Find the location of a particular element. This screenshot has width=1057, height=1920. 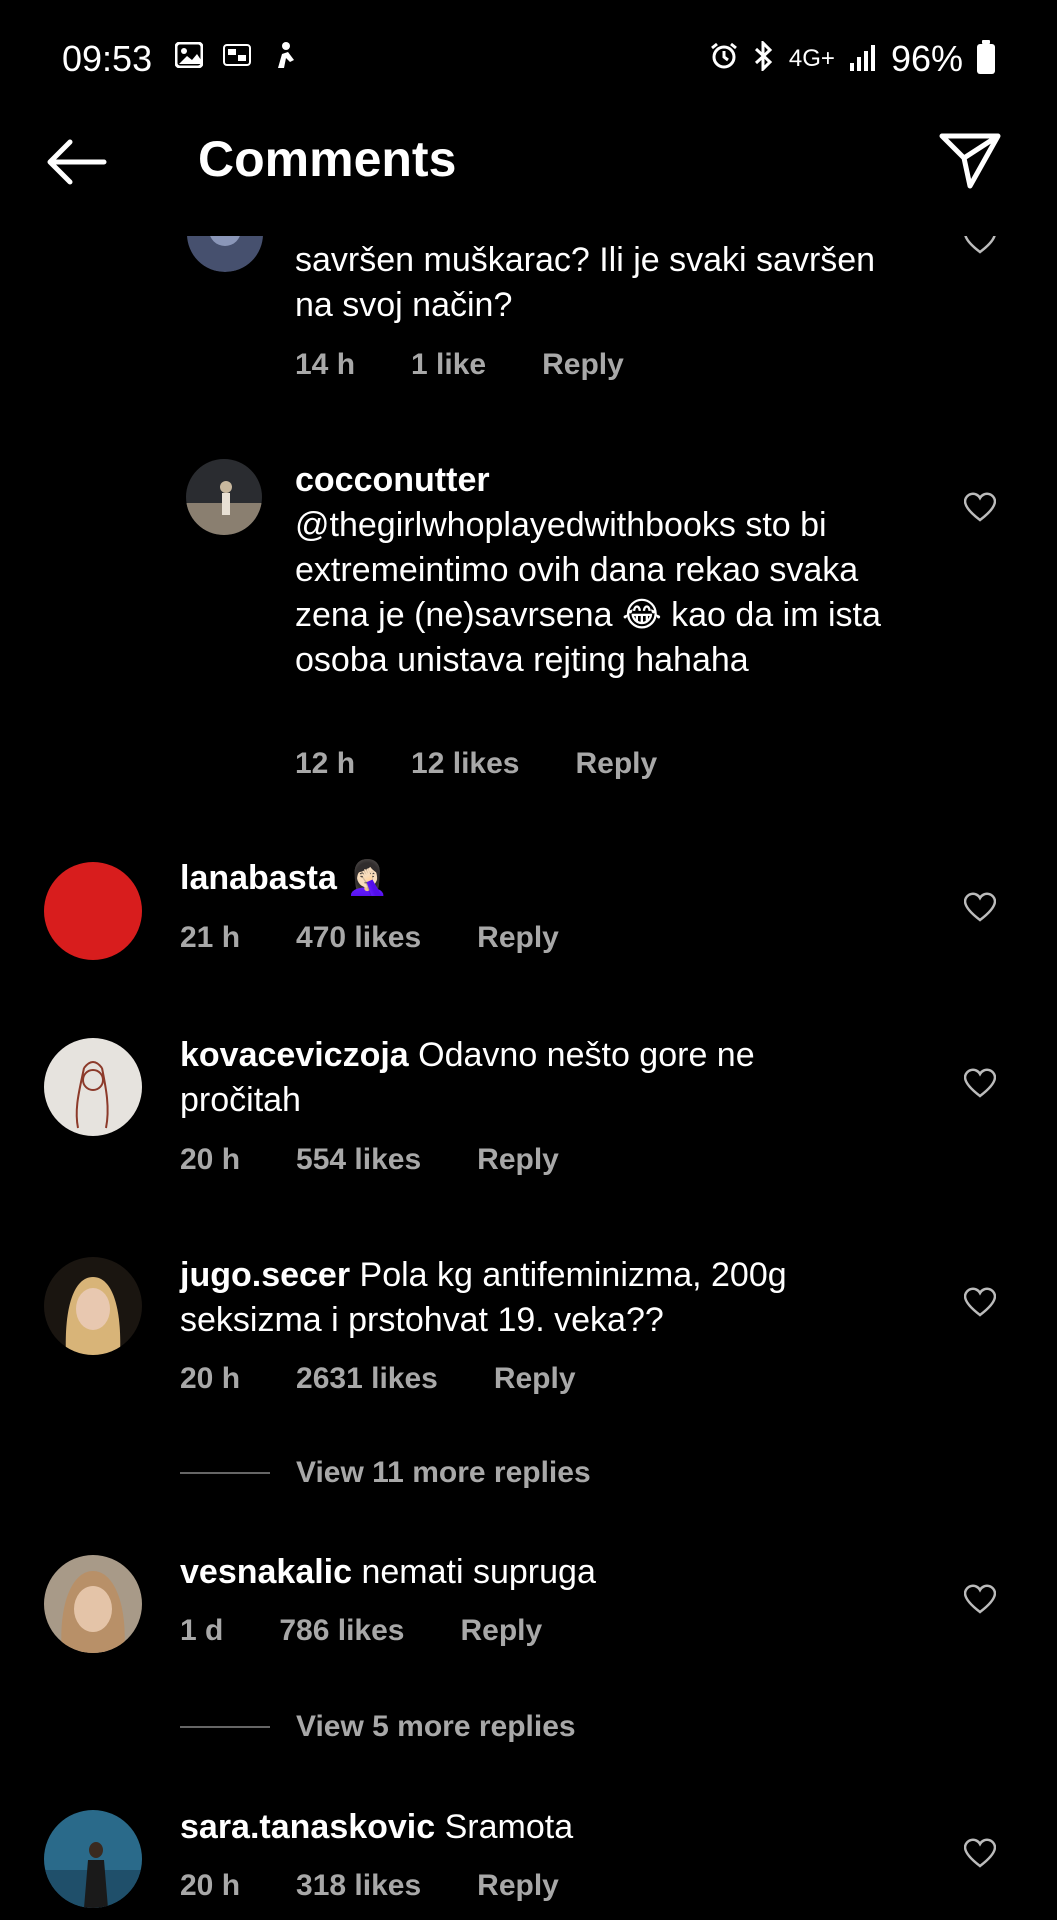

comment-likes: 470 likes is located at coordinates (358, 938).